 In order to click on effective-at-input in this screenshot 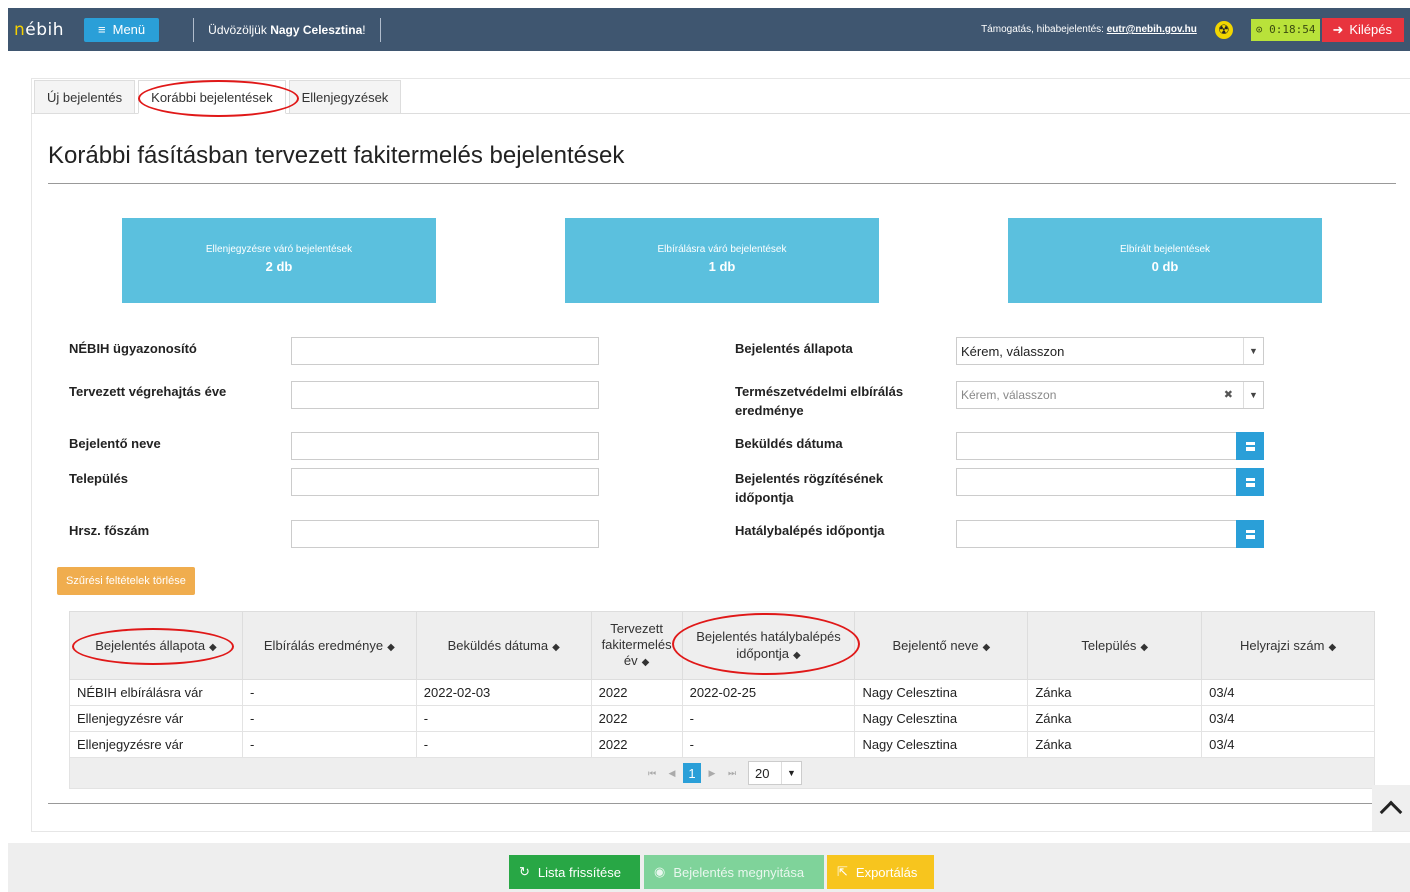, I will do `click(1110, 534)`.